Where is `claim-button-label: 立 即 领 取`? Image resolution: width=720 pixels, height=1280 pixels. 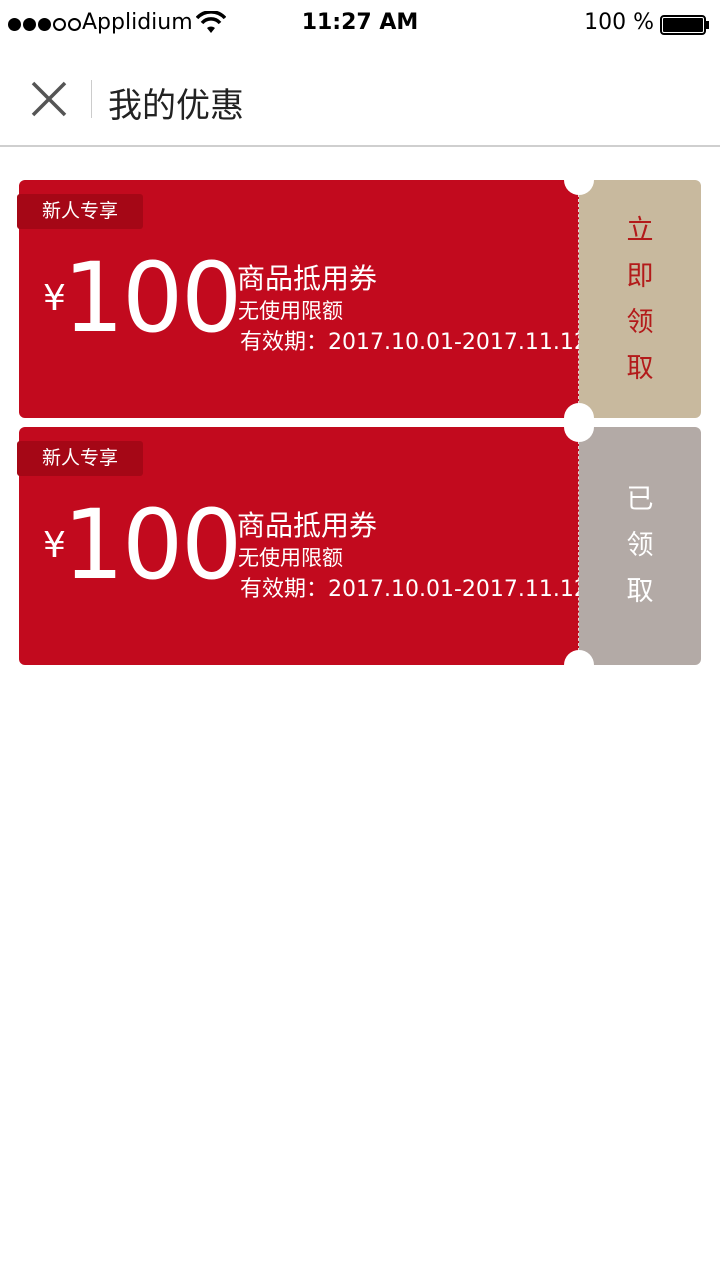 claim-button-label: 立 即 领 取 is located at coordinates (640, 300).